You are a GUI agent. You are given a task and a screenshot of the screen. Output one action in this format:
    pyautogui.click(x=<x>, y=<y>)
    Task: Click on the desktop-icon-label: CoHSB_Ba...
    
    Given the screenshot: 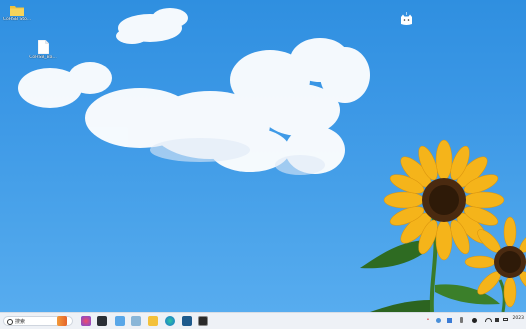 What is the action you would take?
    pyautogui.click(x=43, y=57)
    